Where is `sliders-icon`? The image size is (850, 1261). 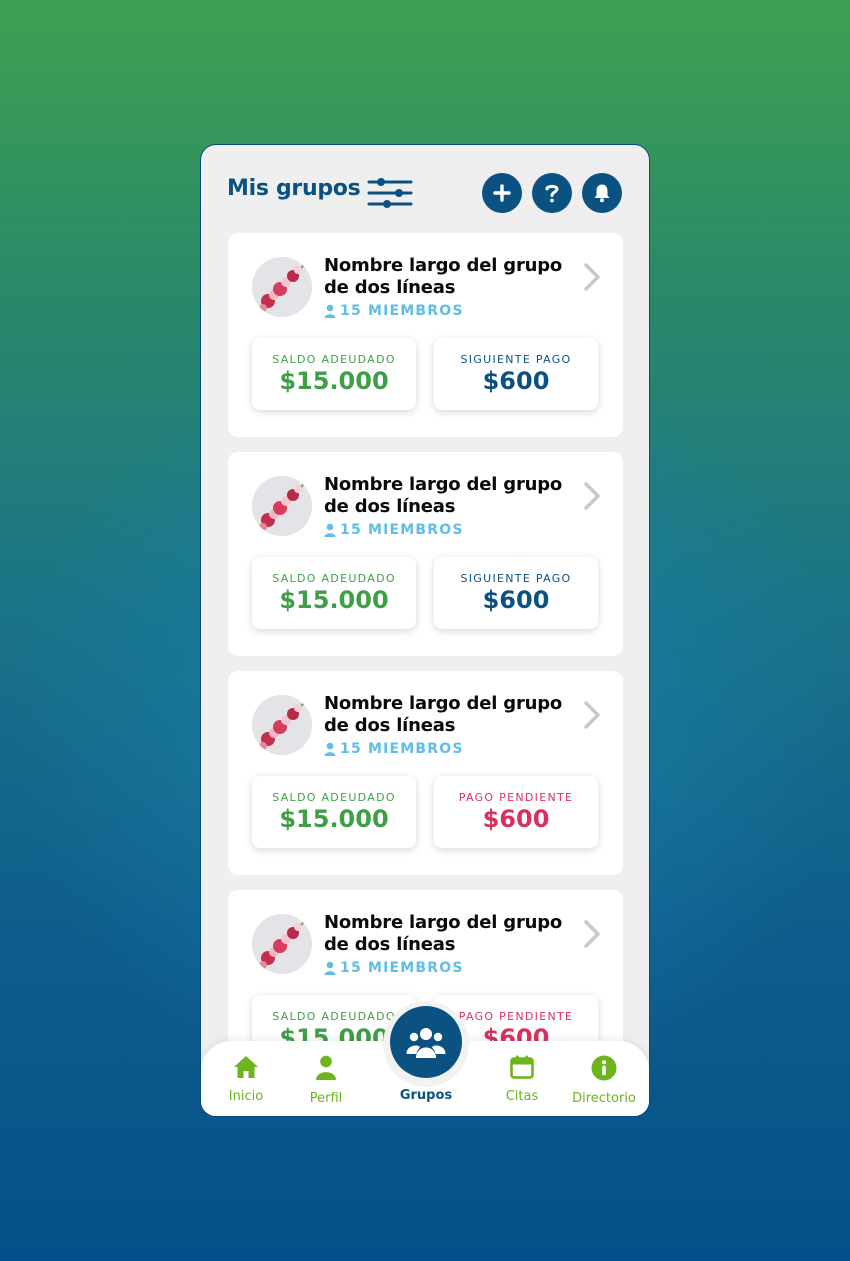
sliders-icon is located at coordinates (390, 193).